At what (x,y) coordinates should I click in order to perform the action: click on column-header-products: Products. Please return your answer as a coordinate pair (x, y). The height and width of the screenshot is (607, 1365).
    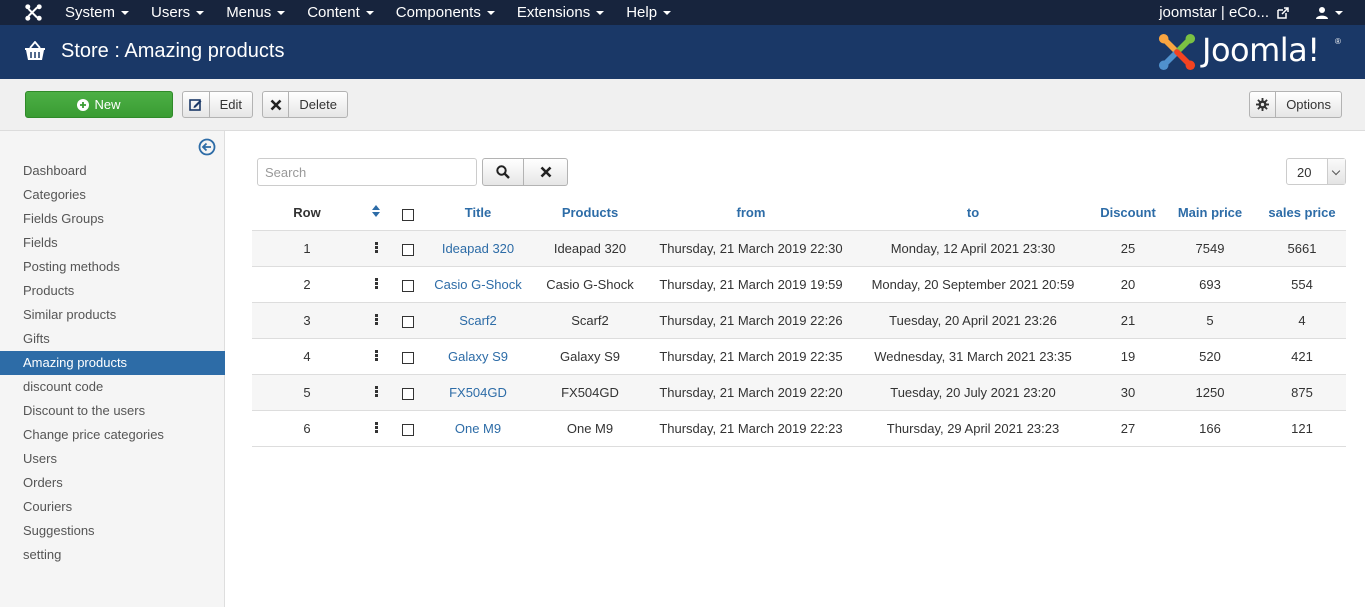
    Looking at the image, I should click on (590, 213).